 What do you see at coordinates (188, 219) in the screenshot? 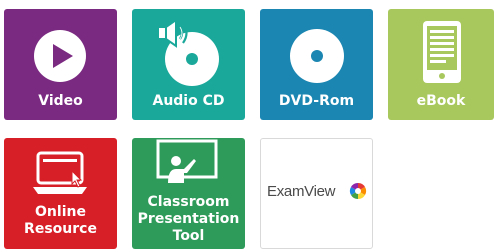
I see `classroom-label-line2: Presentation` at bounding box center [188, 219].